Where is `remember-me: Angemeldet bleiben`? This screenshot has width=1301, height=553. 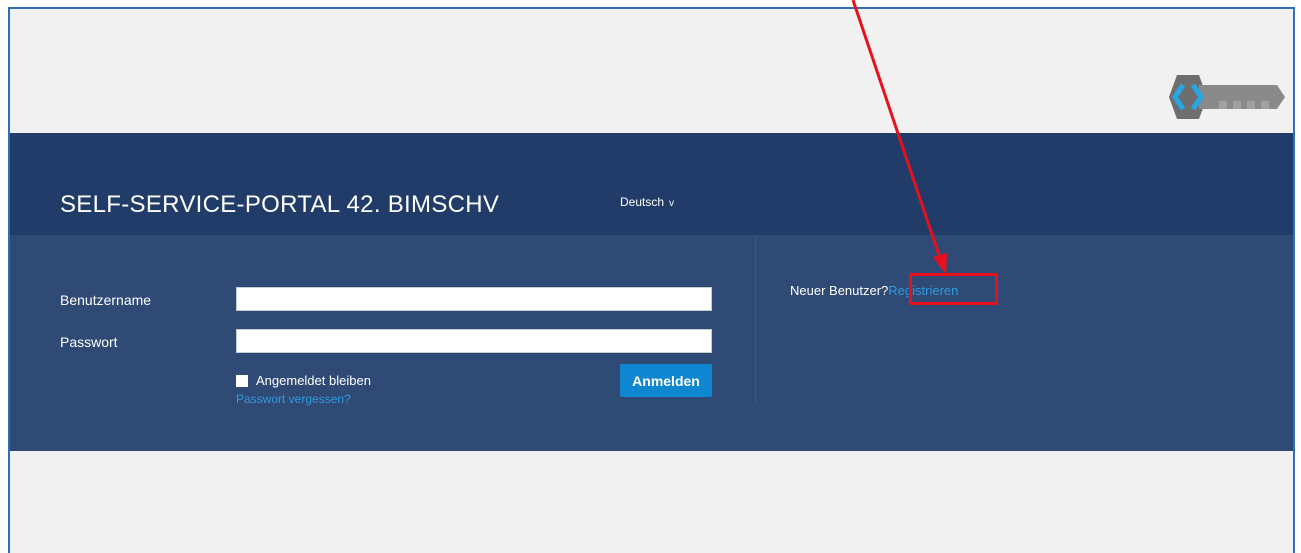
remember-me: Angemeldet bleiben is located at coordinates (303, 380).